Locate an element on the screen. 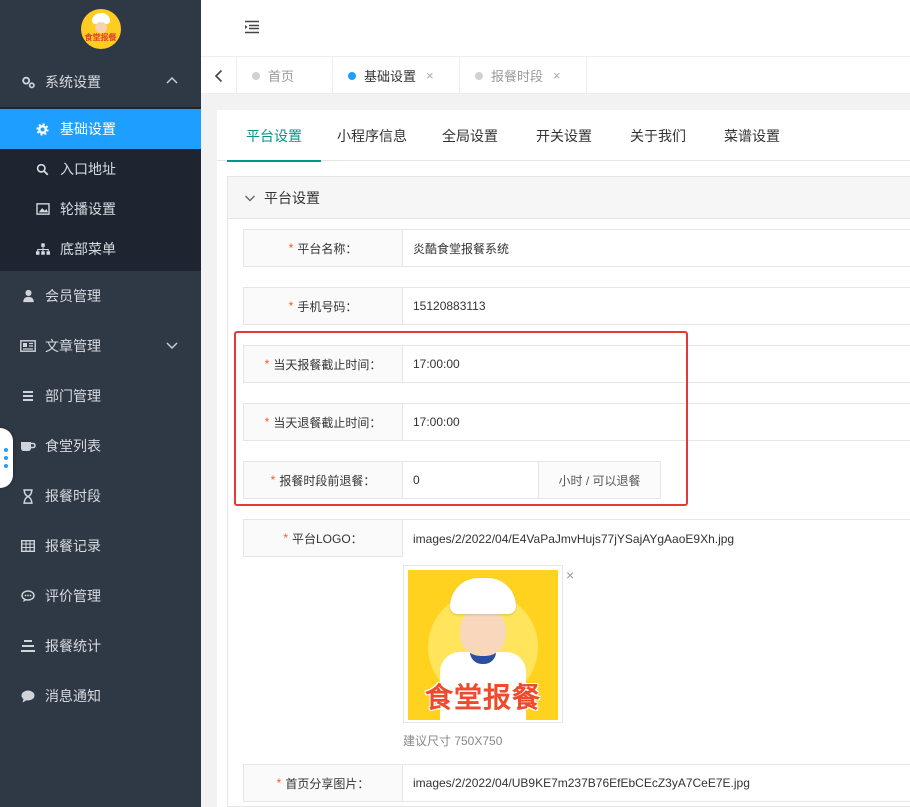 The height and width of the screenshot is (807, 910). field-label: * 首页分享图片： is located at coordinates (323, 783).